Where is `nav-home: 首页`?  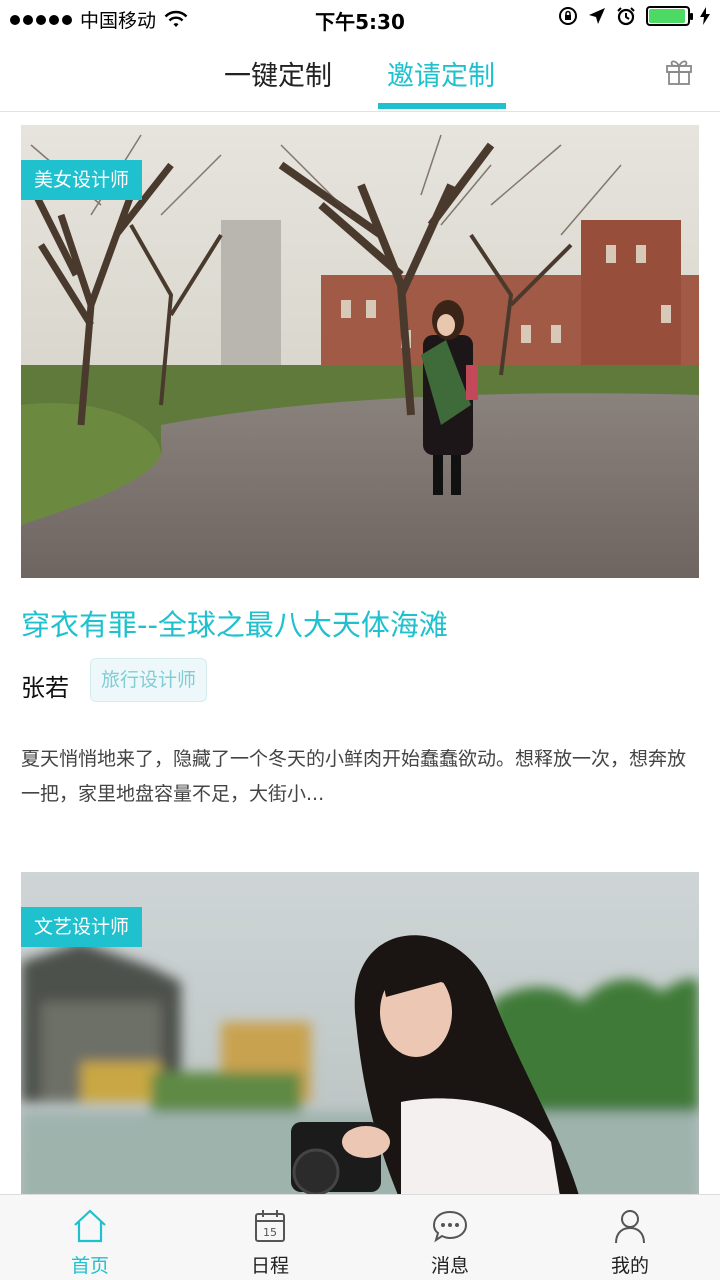 nav-home: 首页 is located at coordinates (90, 1237).